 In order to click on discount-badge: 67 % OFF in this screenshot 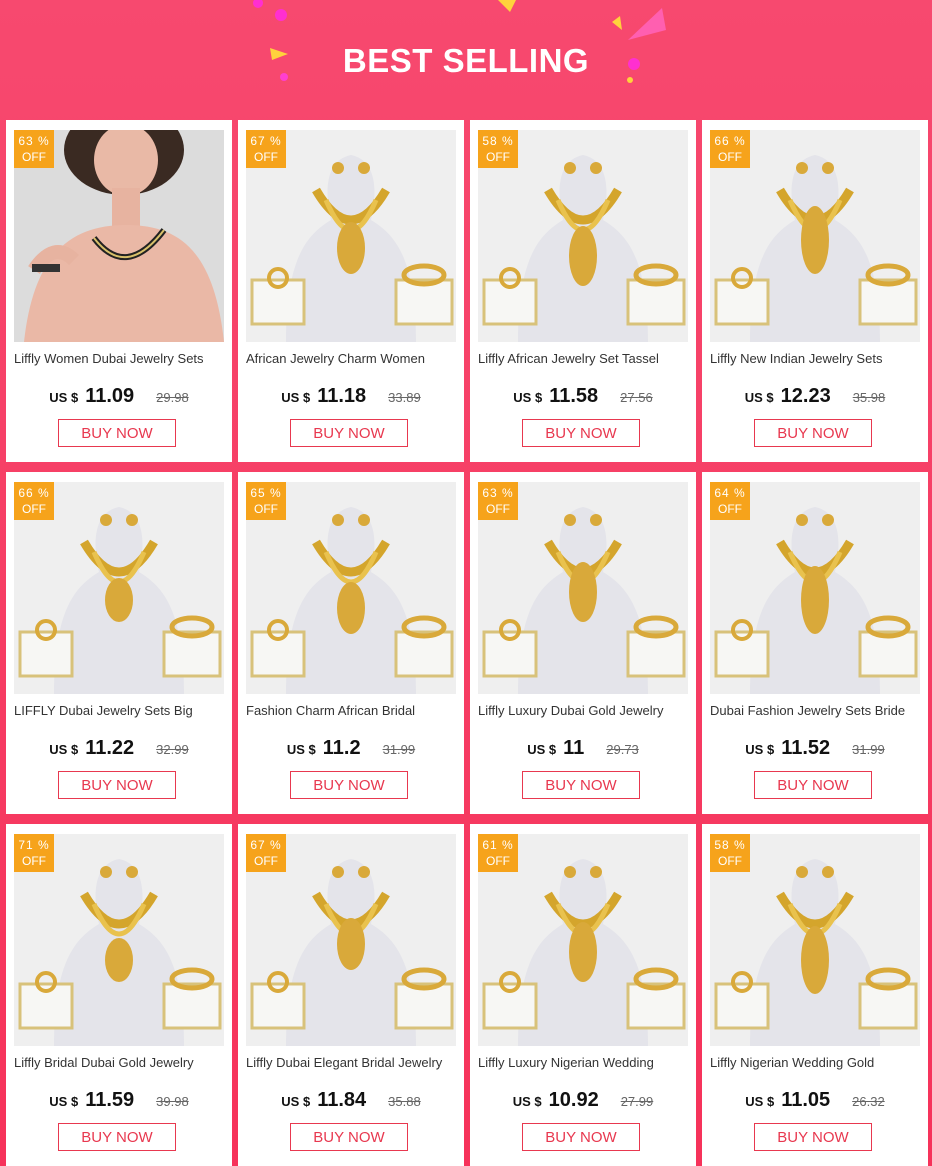, I will do `click(266, 149)`.